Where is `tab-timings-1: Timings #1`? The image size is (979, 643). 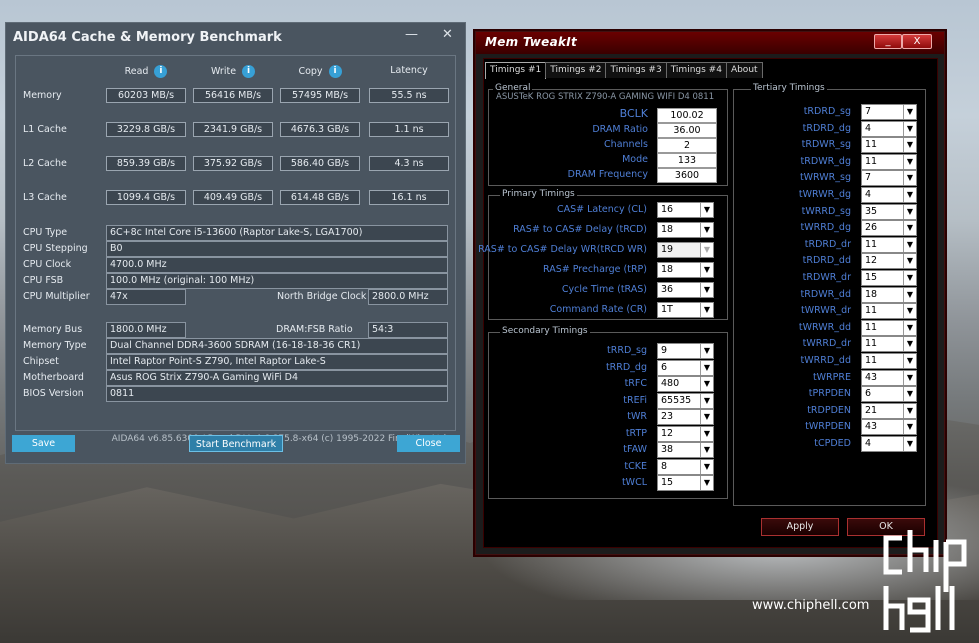
tab-timings-1: Timings #1 is located at coordinates (516, 70).